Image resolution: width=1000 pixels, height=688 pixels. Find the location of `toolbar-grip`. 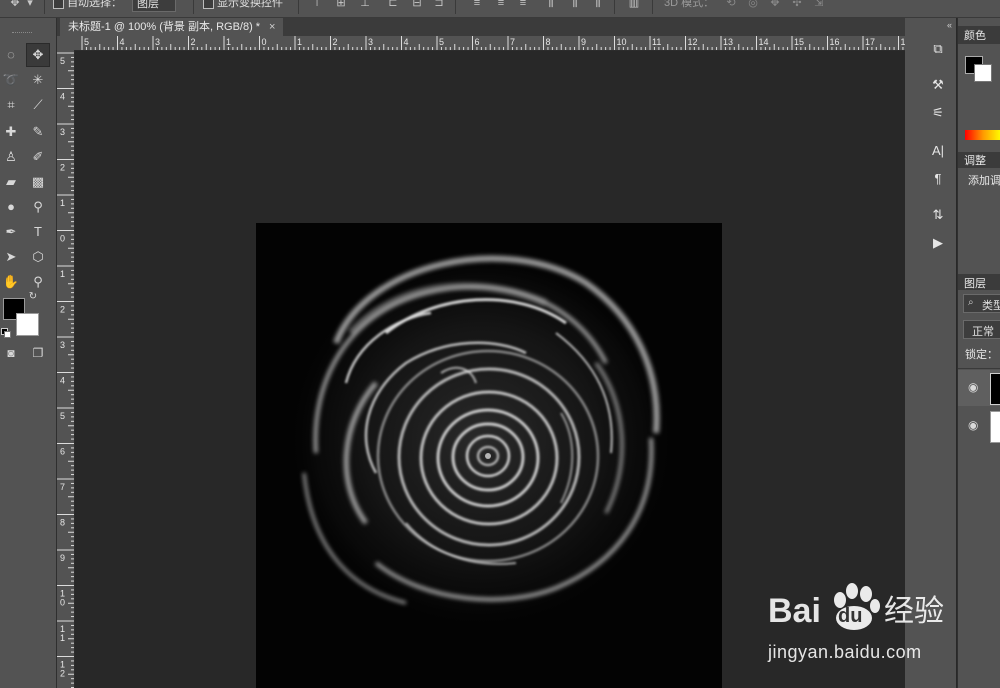

toolbar-grip is located at coordinates (22, 33).